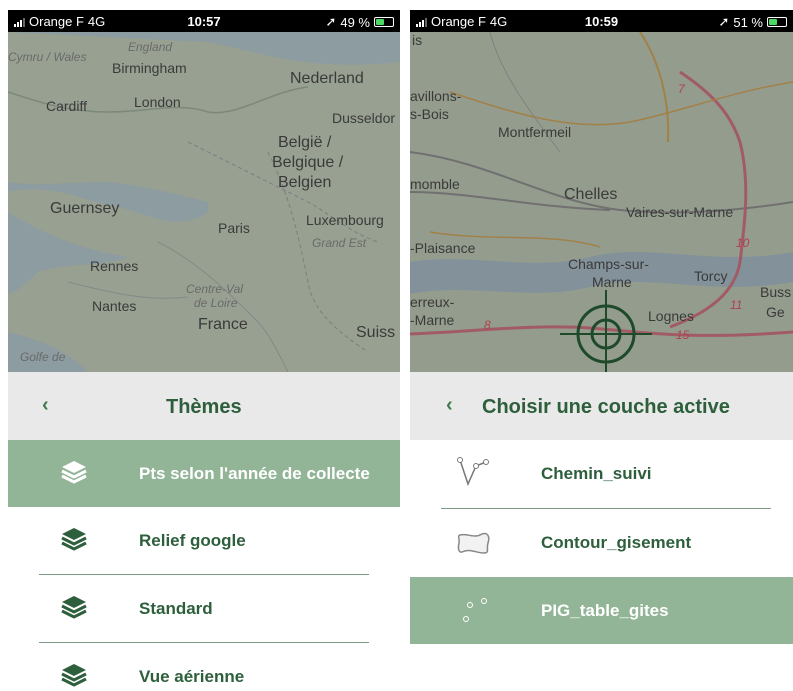 The height and width of the screenshot is (691, 793). I want to click on map-label: Buss, so click(776, 292).